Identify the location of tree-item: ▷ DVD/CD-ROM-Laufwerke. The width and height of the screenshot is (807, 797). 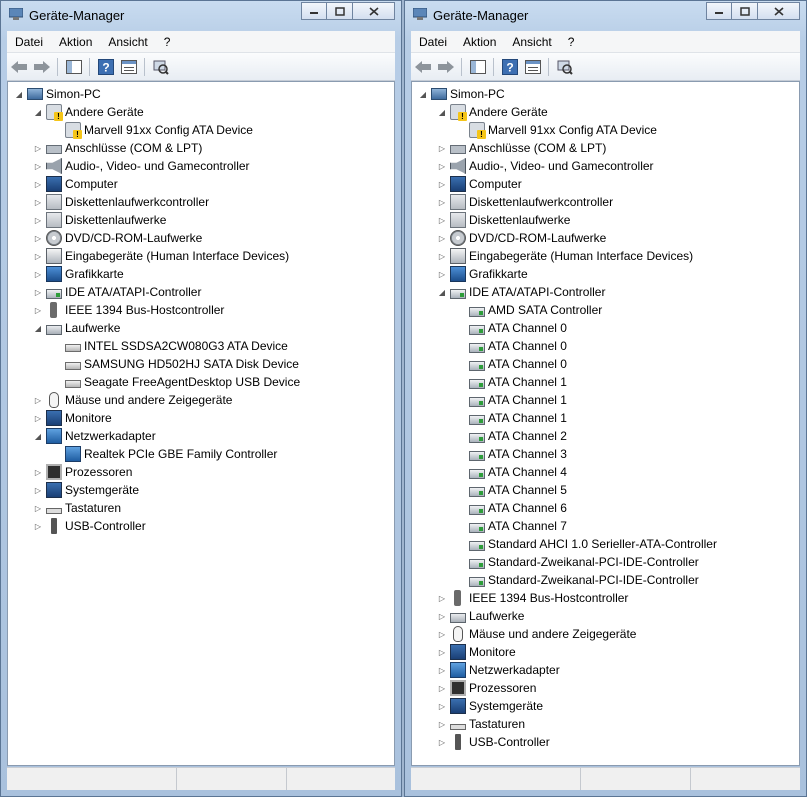
(117, 238).